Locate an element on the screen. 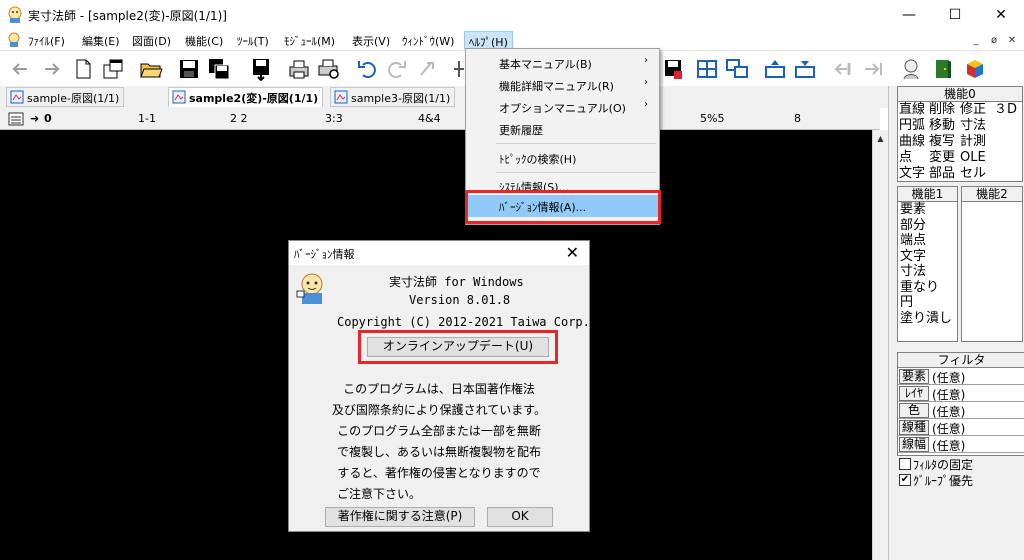  export-icon is located at coordinates (873, 69).